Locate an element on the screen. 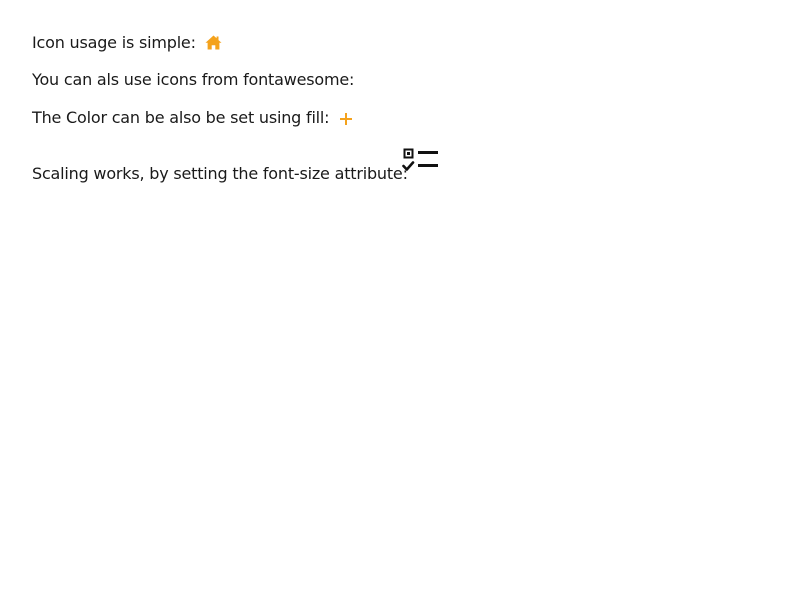  icon-usage-line: Icon usage is simple: is located at coordinates (127, 43).